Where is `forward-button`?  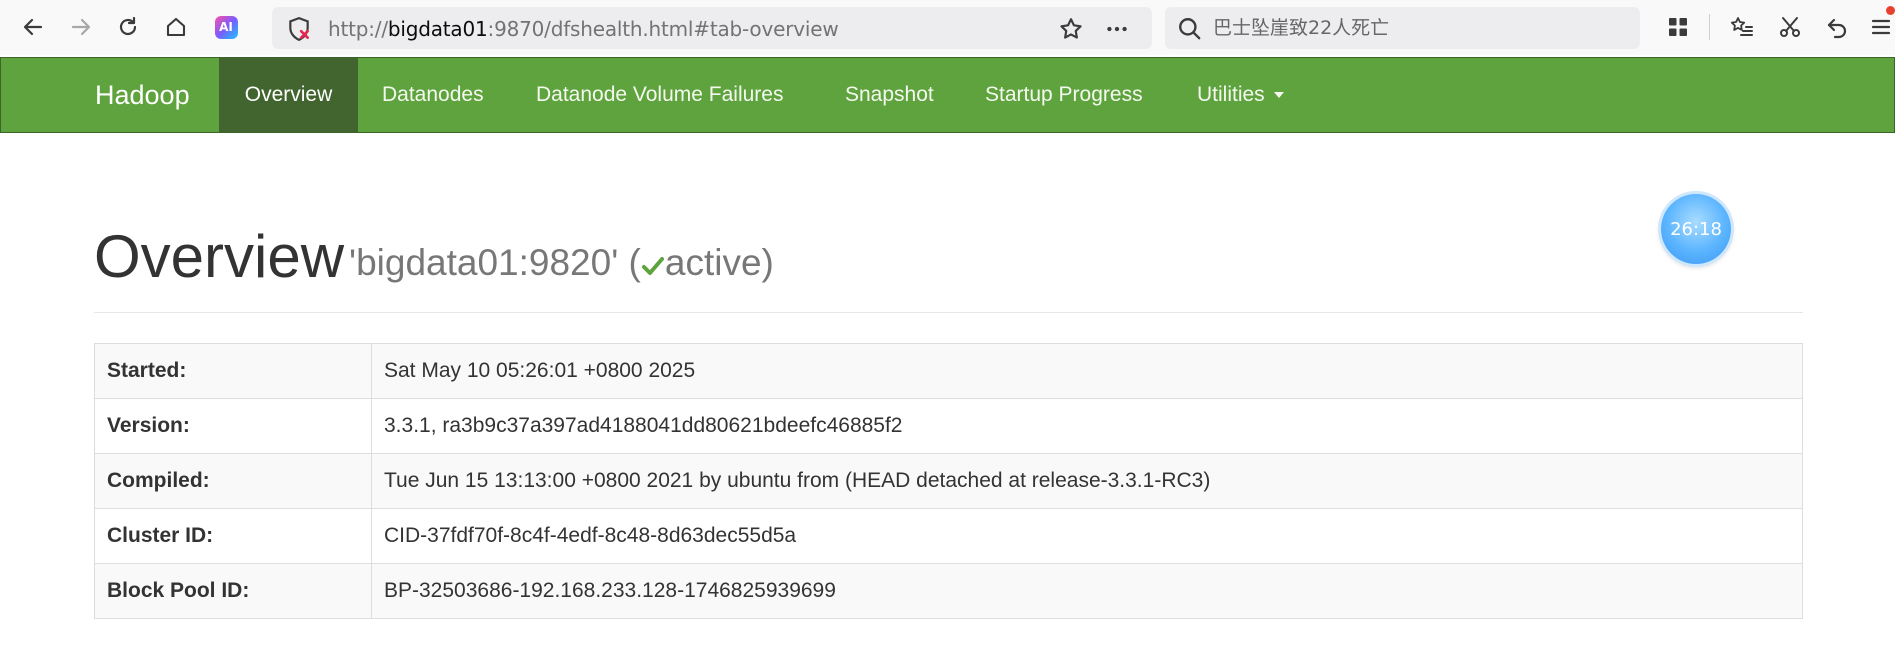 forward-button is located at coordinates (81, 27).